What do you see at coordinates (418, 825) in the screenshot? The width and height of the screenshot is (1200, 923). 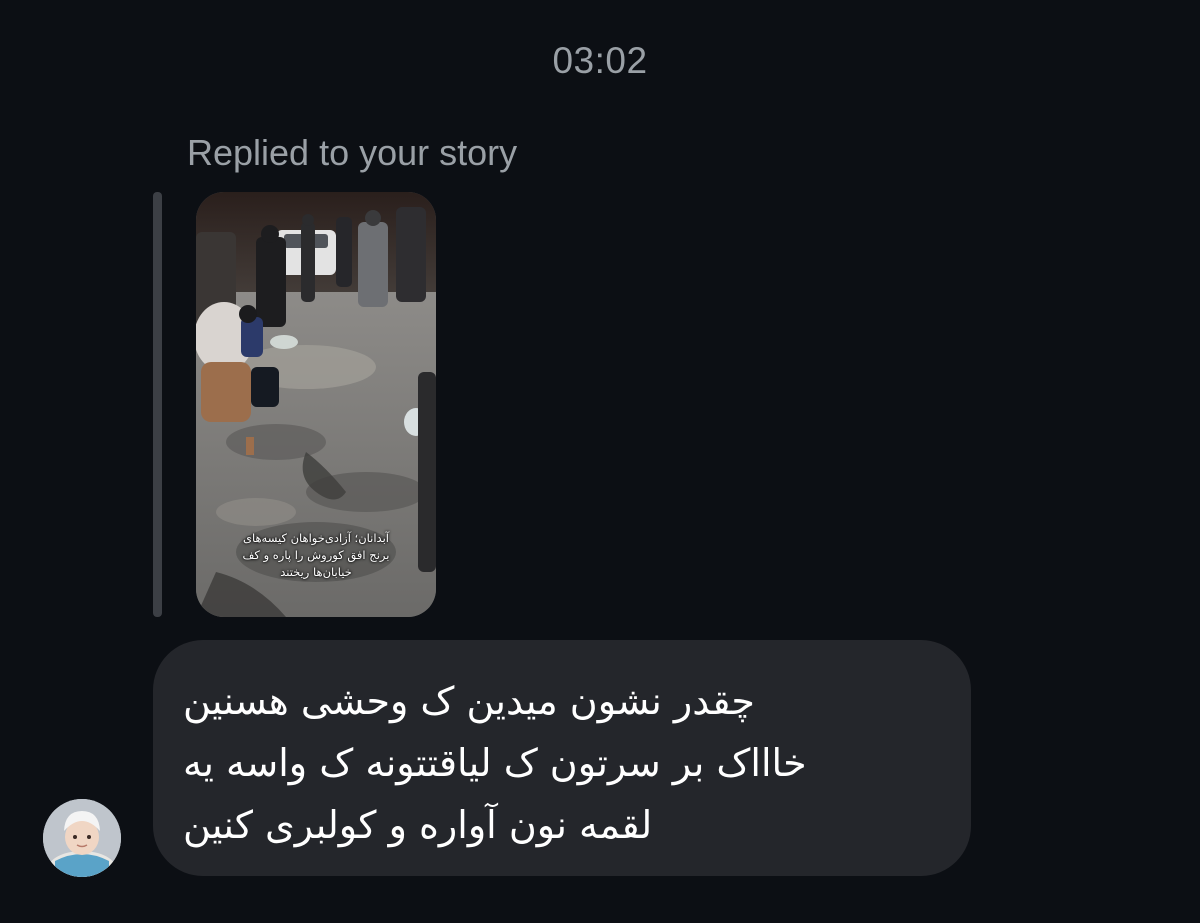 I see `message-line: لقمه نون آواره و کولبری کنین` at bounding box center [418, 825].